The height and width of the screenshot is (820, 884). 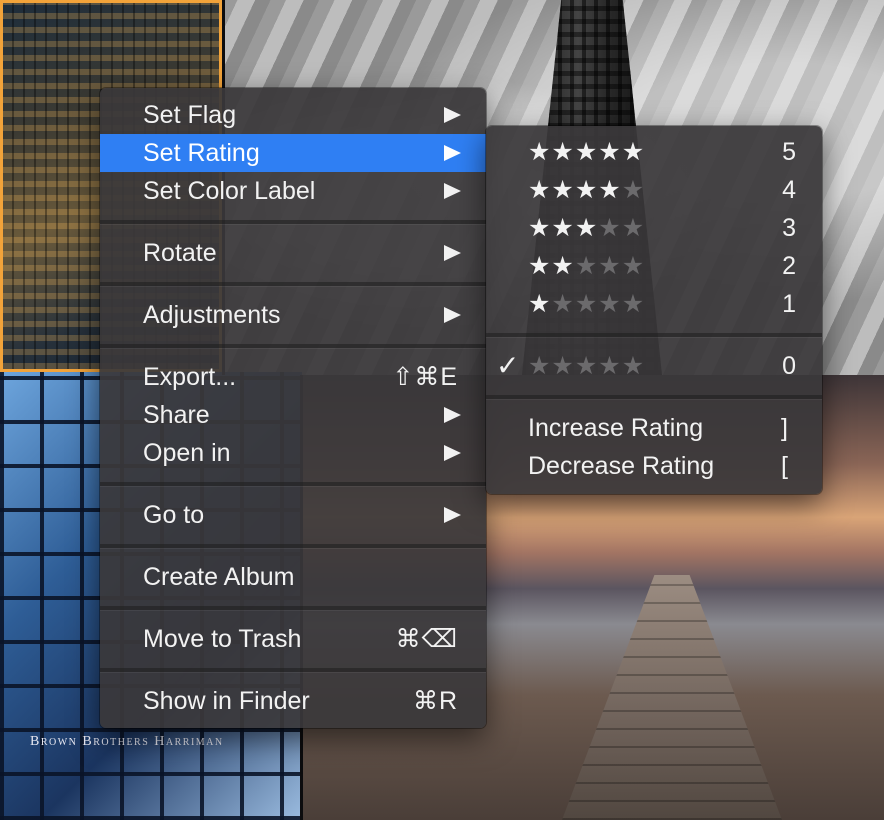 What do you see at coordinates (187, 453) in the screenshot?
I see `menu-item-label: Open in` at bounding box center [187, 453].